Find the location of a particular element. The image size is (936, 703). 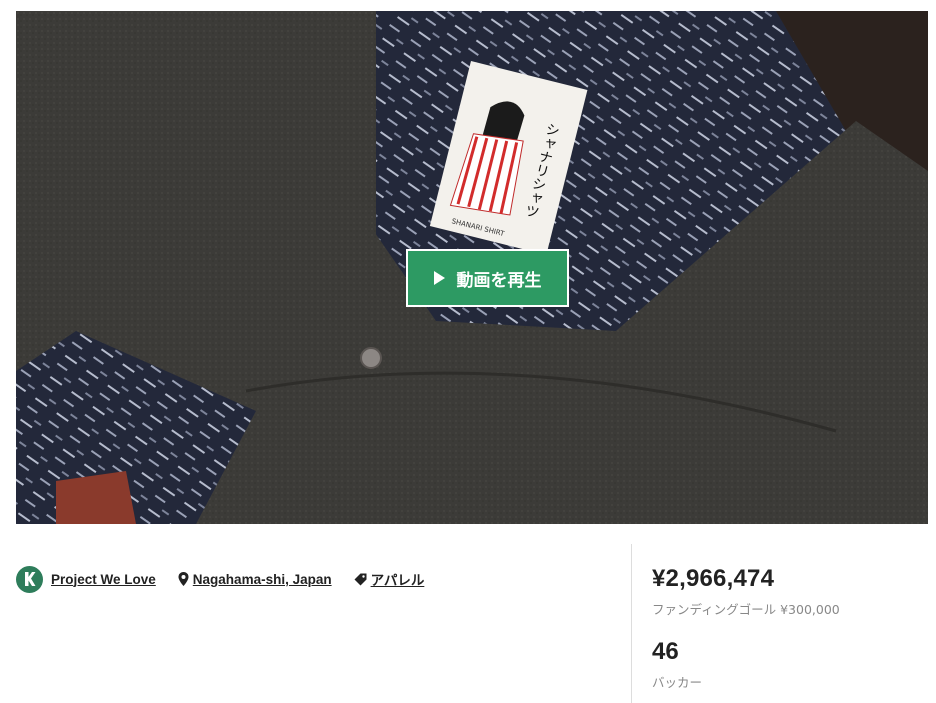

play-video-button: 動画を再生 is located at coordinates (487, 278).